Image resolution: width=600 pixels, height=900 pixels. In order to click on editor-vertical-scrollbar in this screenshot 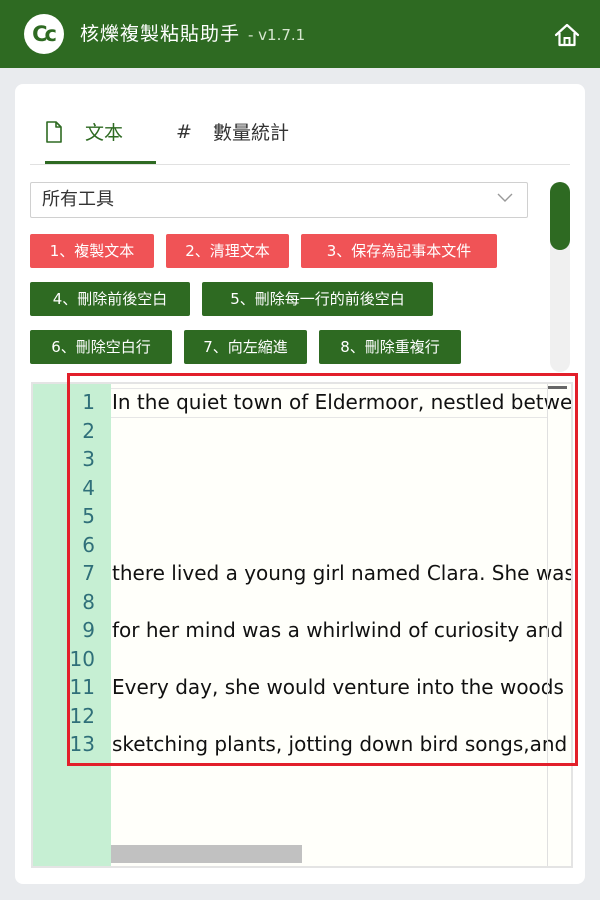, I will do `click(547, 625)`.